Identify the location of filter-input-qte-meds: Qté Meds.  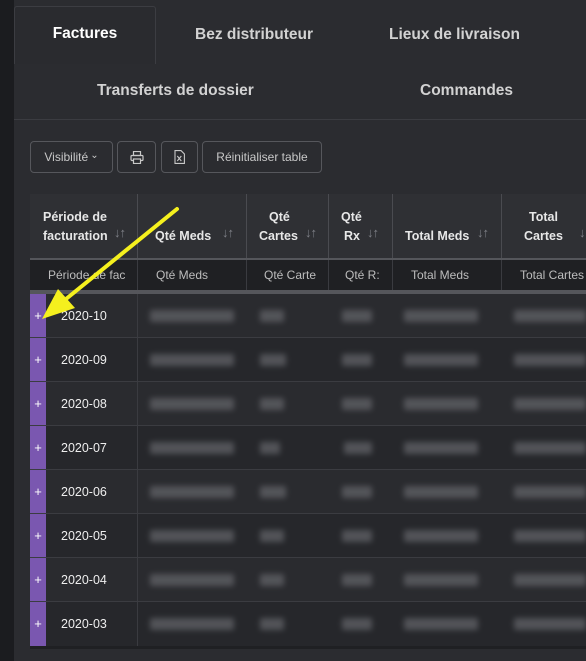
(192, 275).